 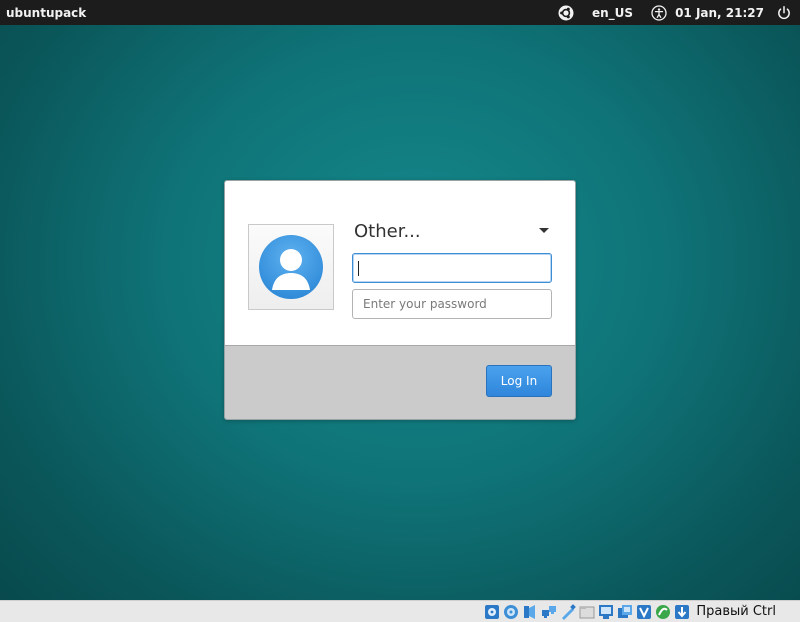 I want to click on login-form-area: Other... Enter your password, so click(x=400, y=263).